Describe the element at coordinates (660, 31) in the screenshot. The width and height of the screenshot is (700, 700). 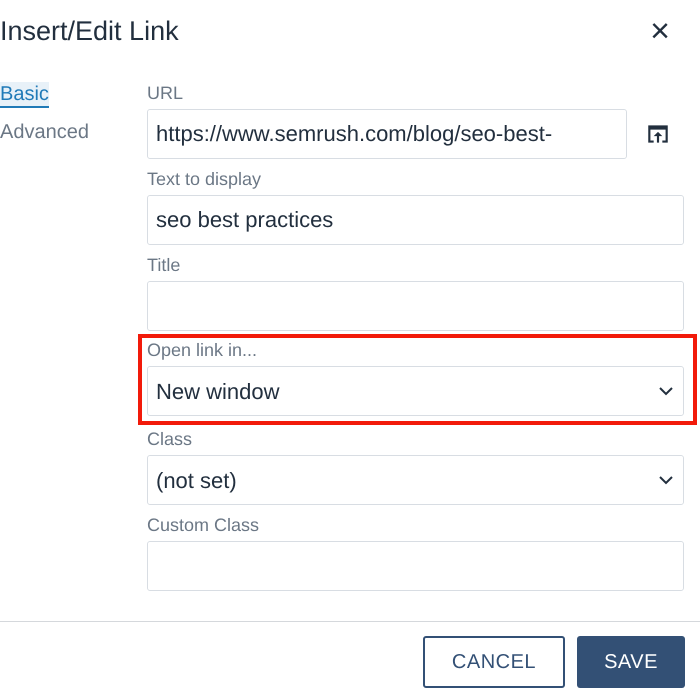
I see `close-button: ×` at that location.